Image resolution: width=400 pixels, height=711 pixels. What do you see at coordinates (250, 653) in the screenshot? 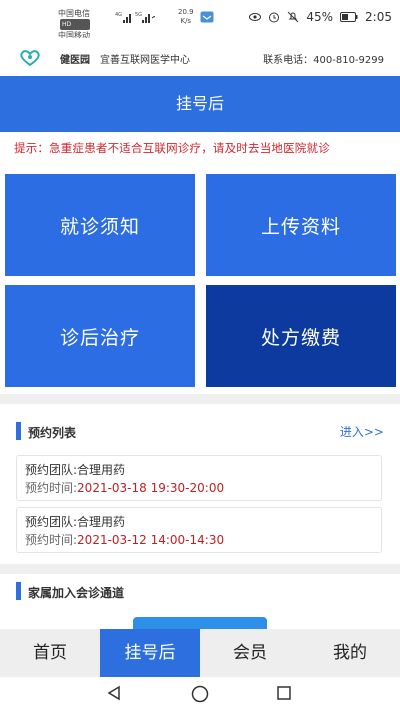
I see `tab-membership: 会员` at bounding box center [250, 653].